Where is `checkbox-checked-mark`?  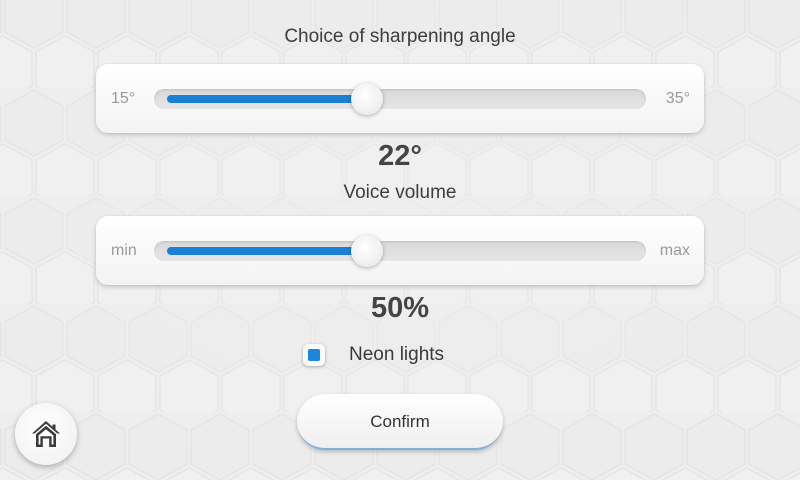
checkbox-checked-mark is located at coordinates (314, 355).